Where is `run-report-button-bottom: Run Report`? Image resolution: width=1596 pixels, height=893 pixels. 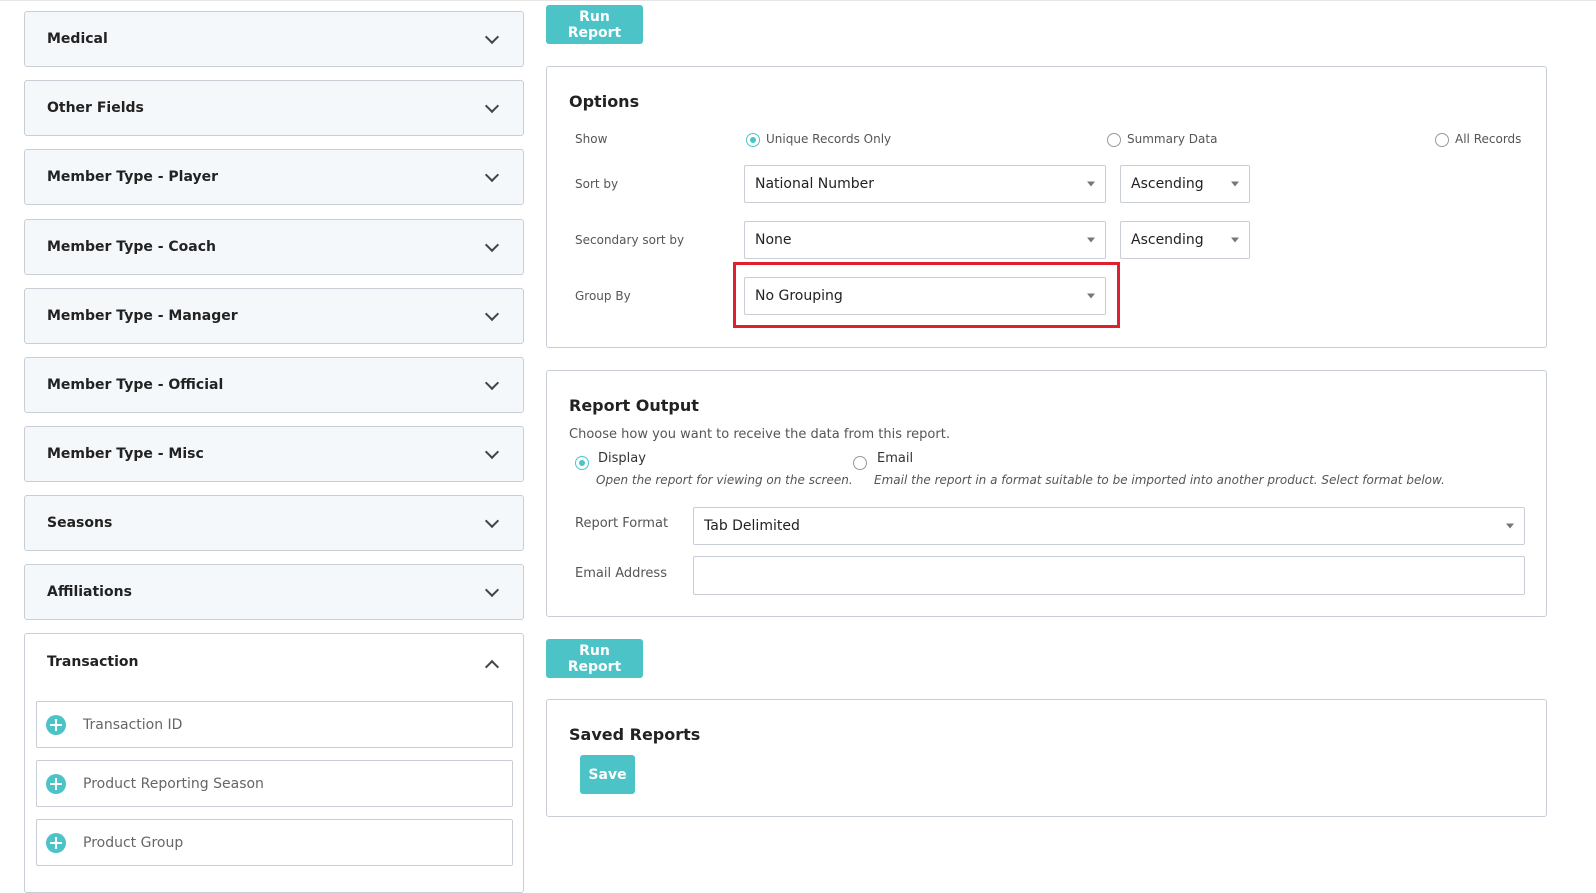
run-report-button-bottom: Run Report is located at coordinates (594, 658).